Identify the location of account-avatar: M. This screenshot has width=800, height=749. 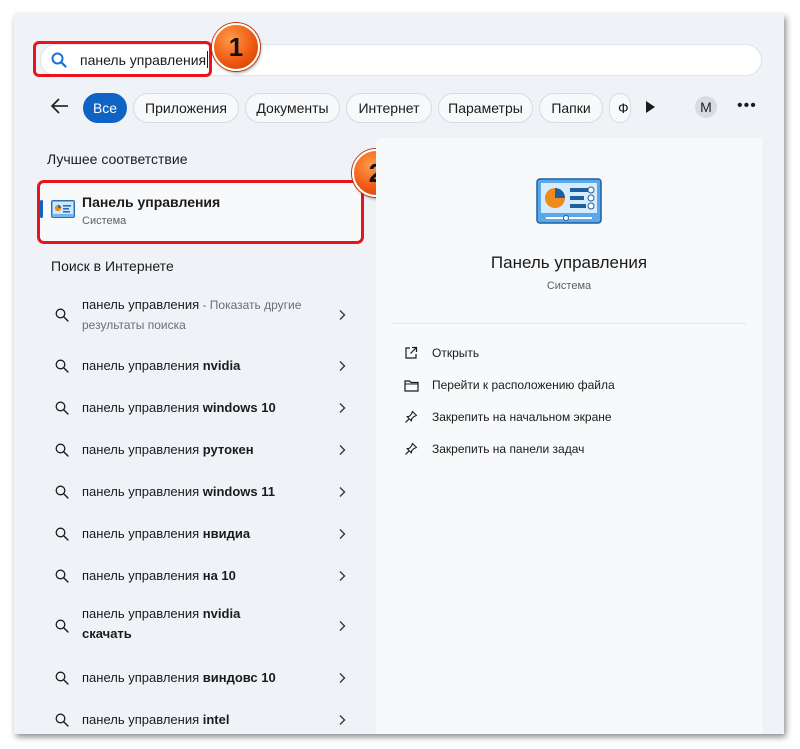
(706, 107).